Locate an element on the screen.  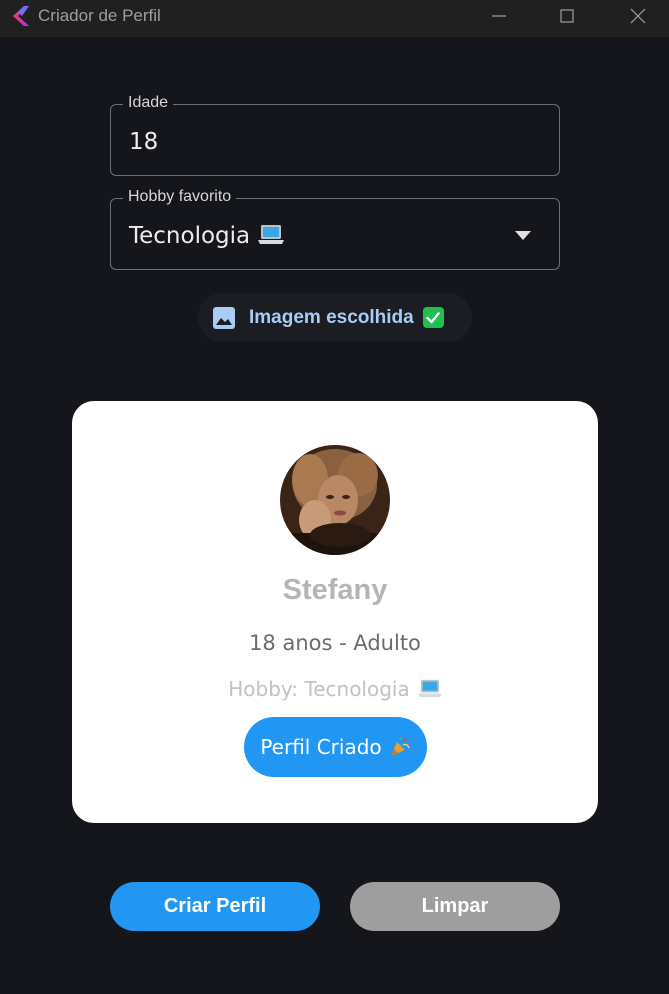
minimize-button is located at coordinates (499, 16).